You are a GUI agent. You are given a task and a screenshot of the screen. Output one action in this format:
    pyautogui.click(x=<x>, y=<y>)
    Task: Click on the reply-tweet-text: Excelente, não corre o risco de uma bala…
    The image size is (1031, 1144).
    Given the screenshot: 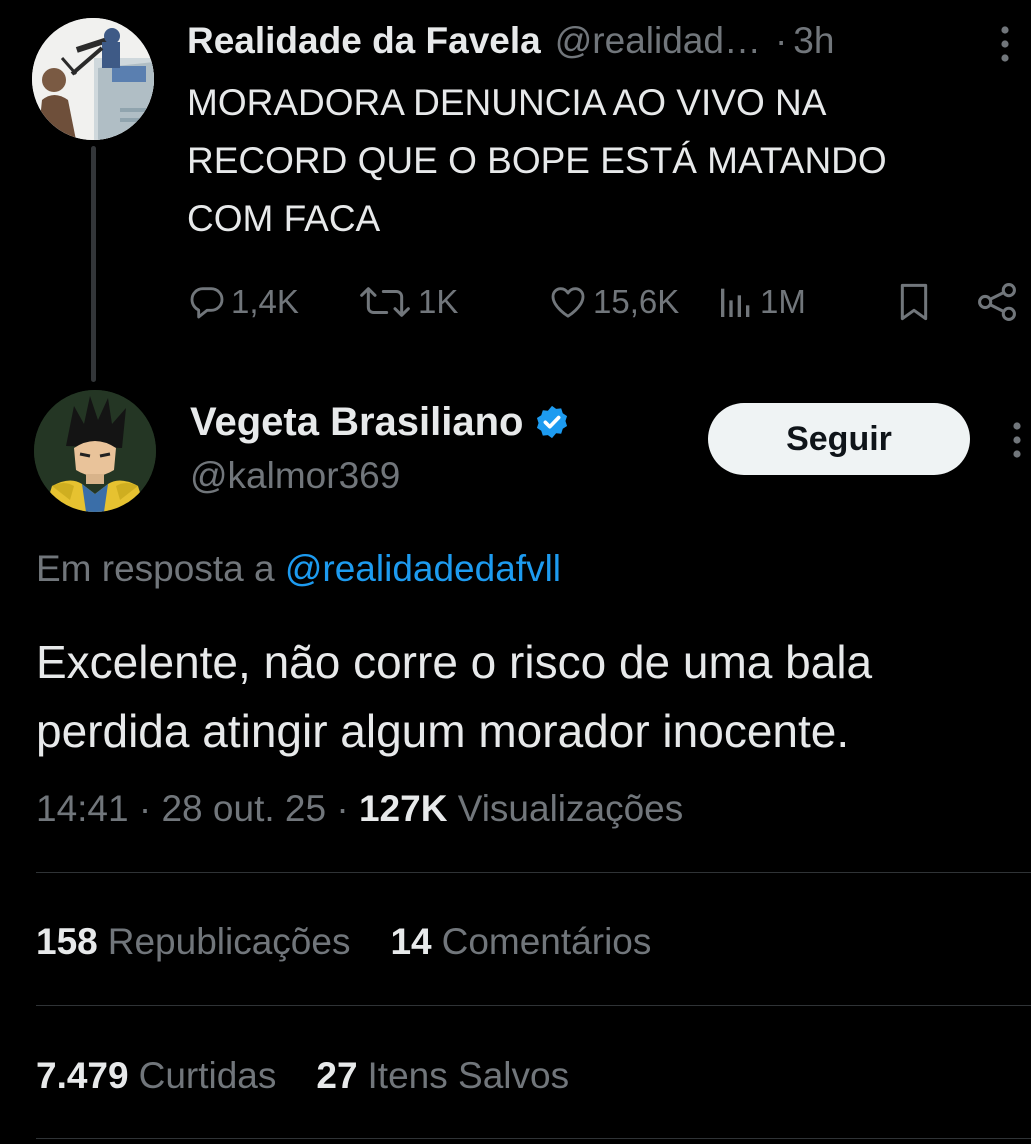 What is the action you would take?
    pyautogui.click(x=533, y=697)
    